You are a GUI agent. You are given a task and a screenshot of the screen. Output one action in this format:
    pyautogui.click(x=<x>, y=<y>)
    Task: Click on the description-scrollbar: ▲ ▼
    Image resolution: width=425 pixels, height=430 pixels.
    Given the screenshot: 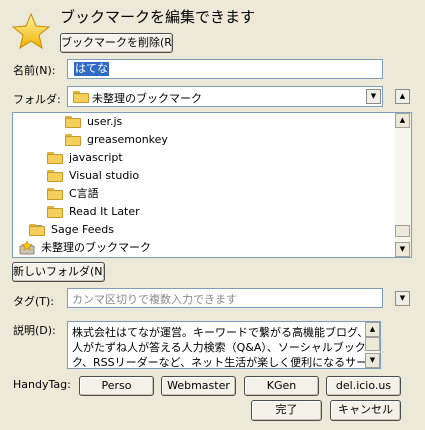 What is the action you would take?
    pyautogui.click(x=372, y=345)
    